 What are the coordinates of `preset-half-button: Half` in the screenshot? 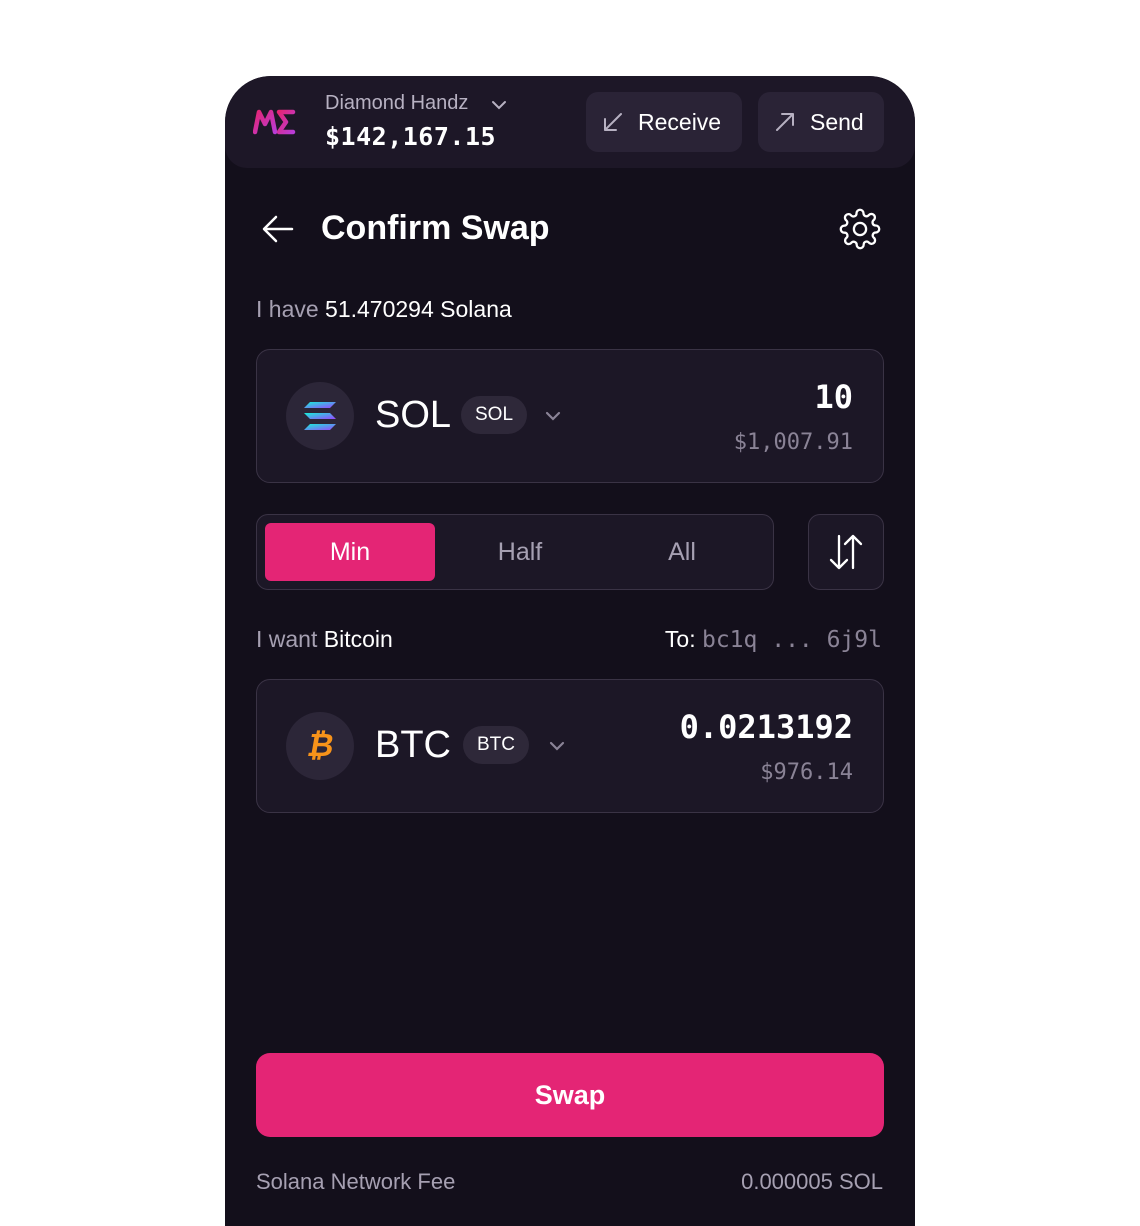 It's located at (520, 552).